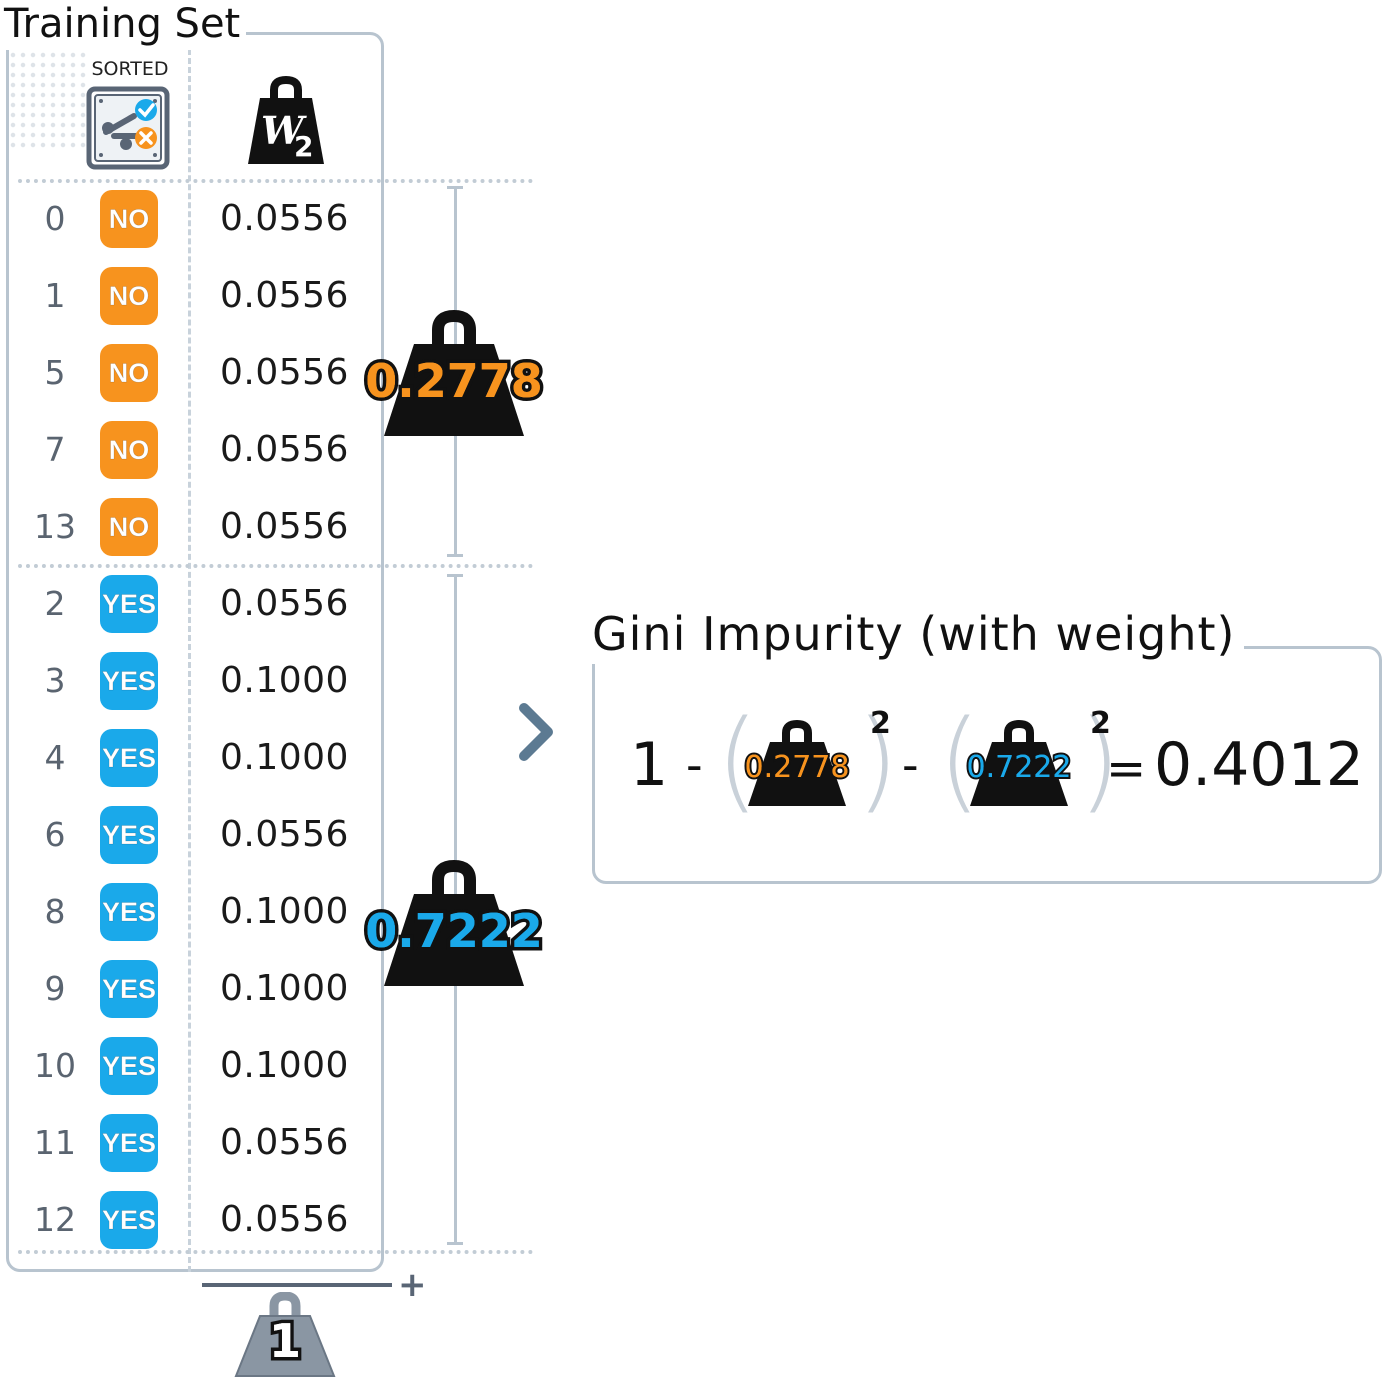 This screenshot has height=1380, width=1400. I want to click on page-title: Training Set, so click(125, 25).